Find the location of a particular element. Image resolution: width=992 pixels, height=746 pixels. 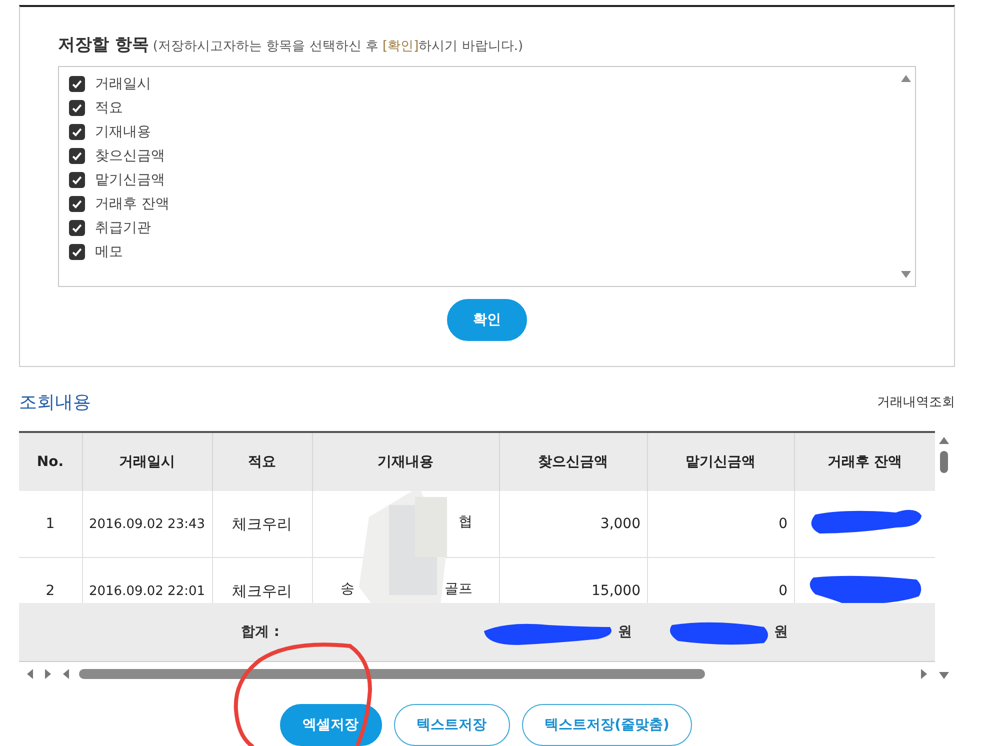

panel-title: 저장할 항목 is located at coordinates (103, 45).